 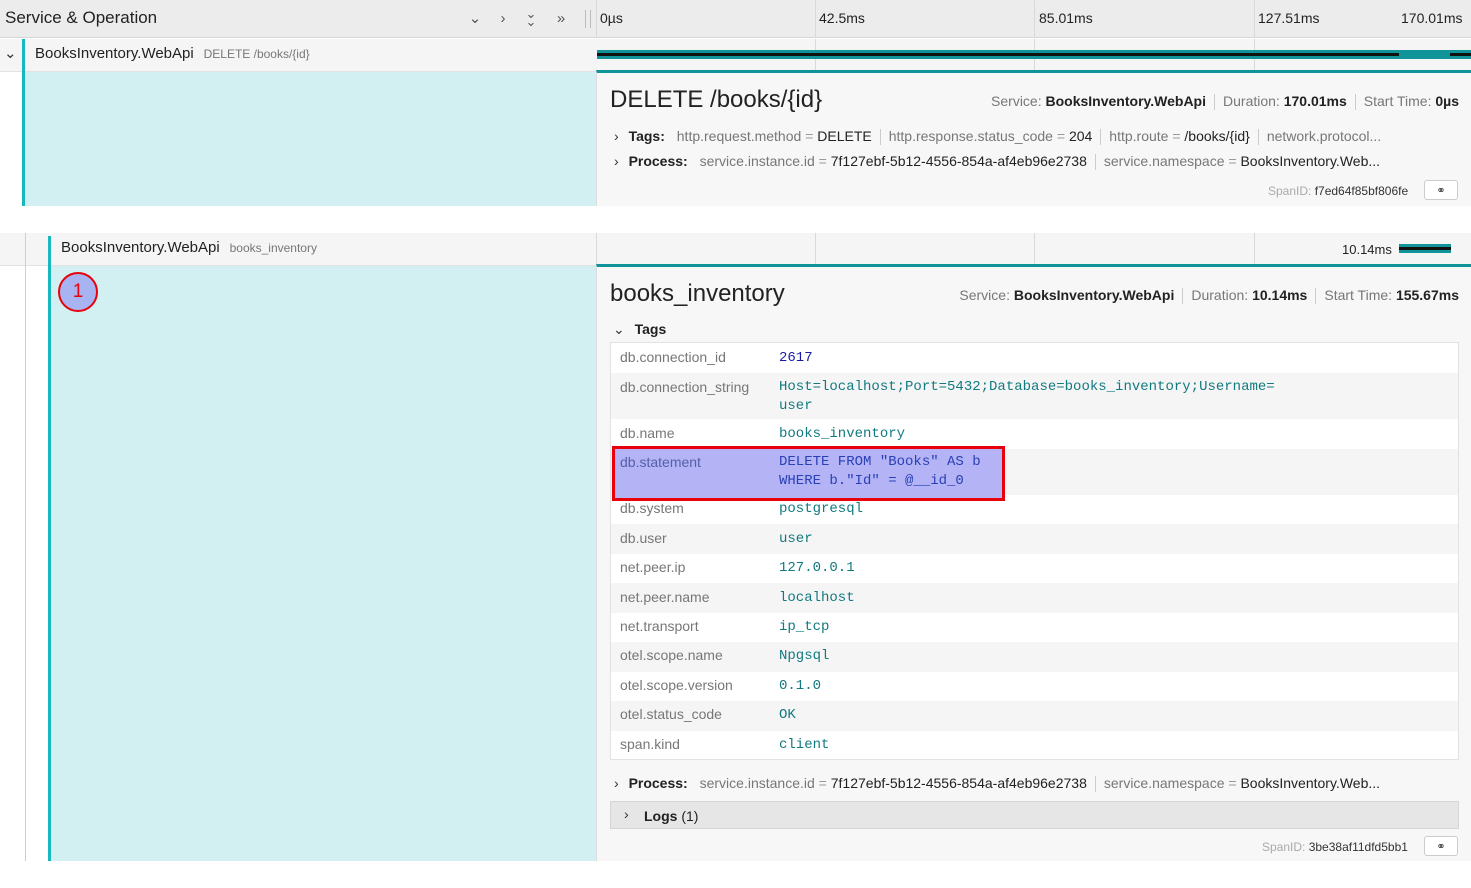 I want to click on tag-key: db.user, so click(x=643, y=538).